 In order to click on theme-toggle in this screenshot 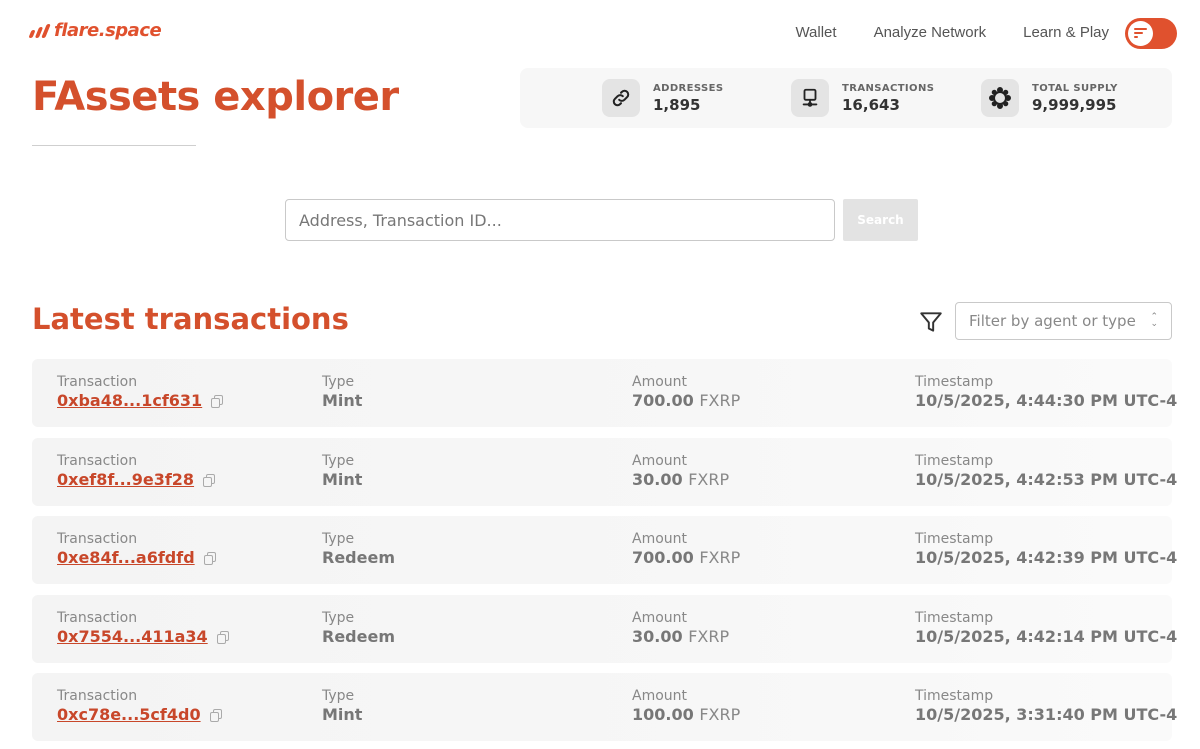, I will do `click(1151, 33)`.